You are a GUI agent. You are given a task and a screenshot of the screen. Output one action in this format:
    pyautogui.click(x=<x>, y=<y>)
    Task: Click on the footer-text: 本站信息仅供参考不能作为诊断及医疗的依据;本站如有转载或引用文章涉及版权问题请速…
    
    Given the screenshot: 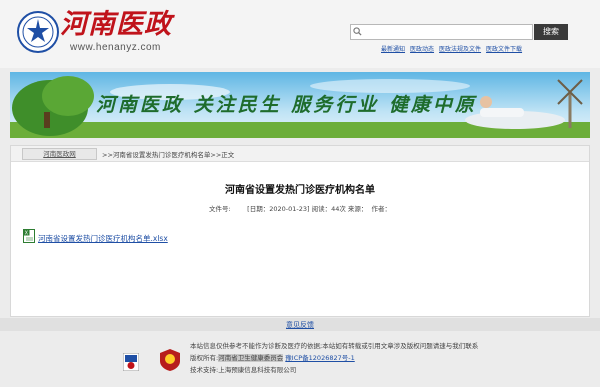 What is the action you would take?
    pyautogui.click(x=334, y=358)
    